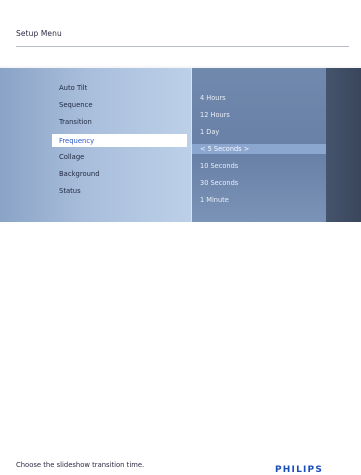 This screenshot has width=361, height=475. I want to click on header: Setup Menu, so click(180, 33).